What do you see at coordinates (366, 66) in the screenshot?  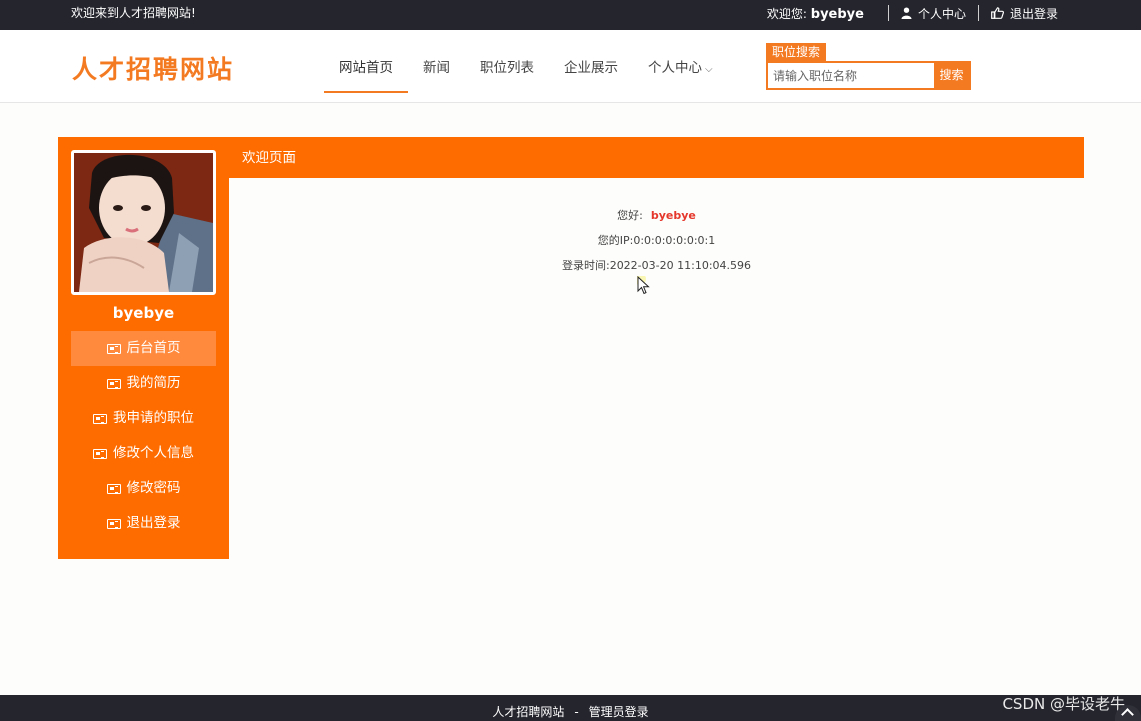 I see `nav-item-home: 网站首页` at bounding box center [366, 66].